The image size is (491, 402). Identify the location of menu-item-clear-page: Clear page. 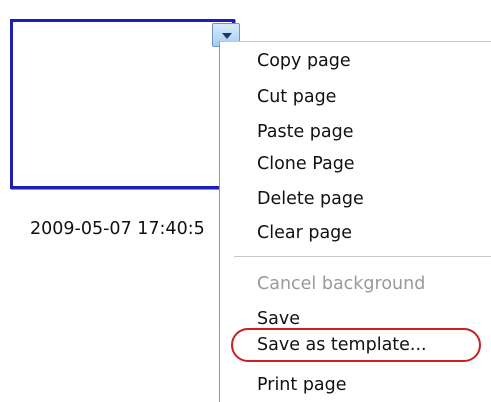
(304, 233).